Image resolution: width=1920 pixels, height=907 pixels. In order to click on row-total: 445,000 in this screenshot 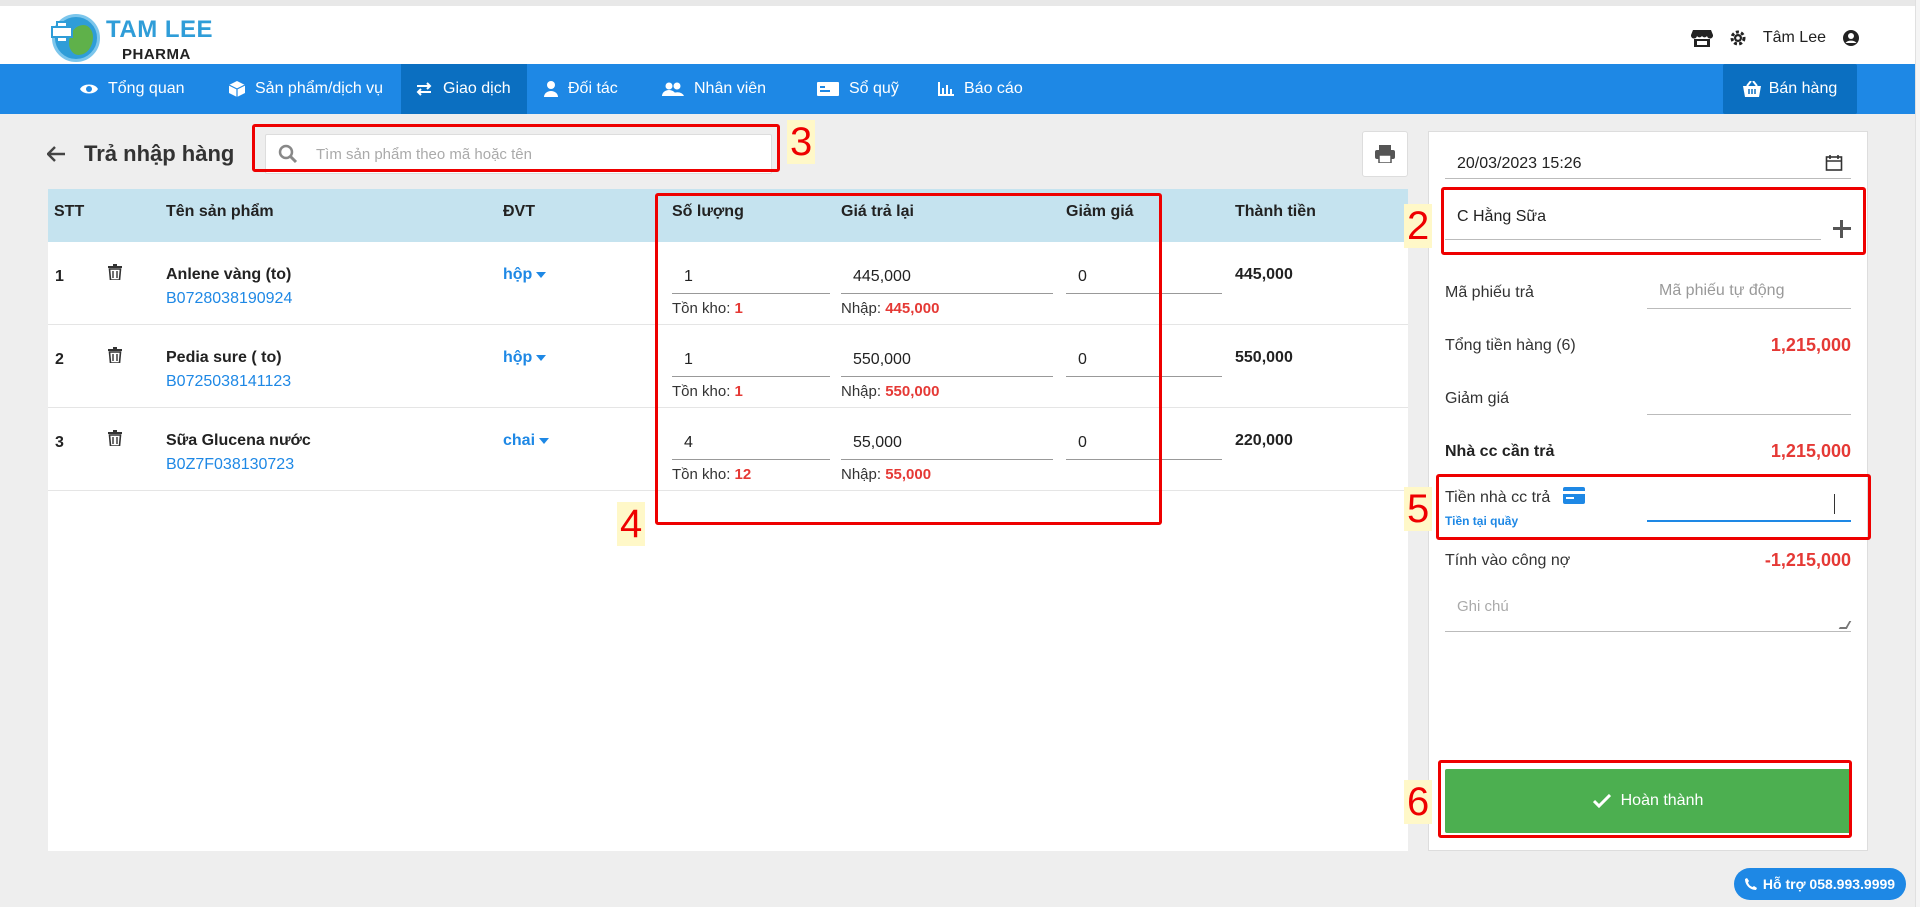, I will do `click(1264, 274)`.